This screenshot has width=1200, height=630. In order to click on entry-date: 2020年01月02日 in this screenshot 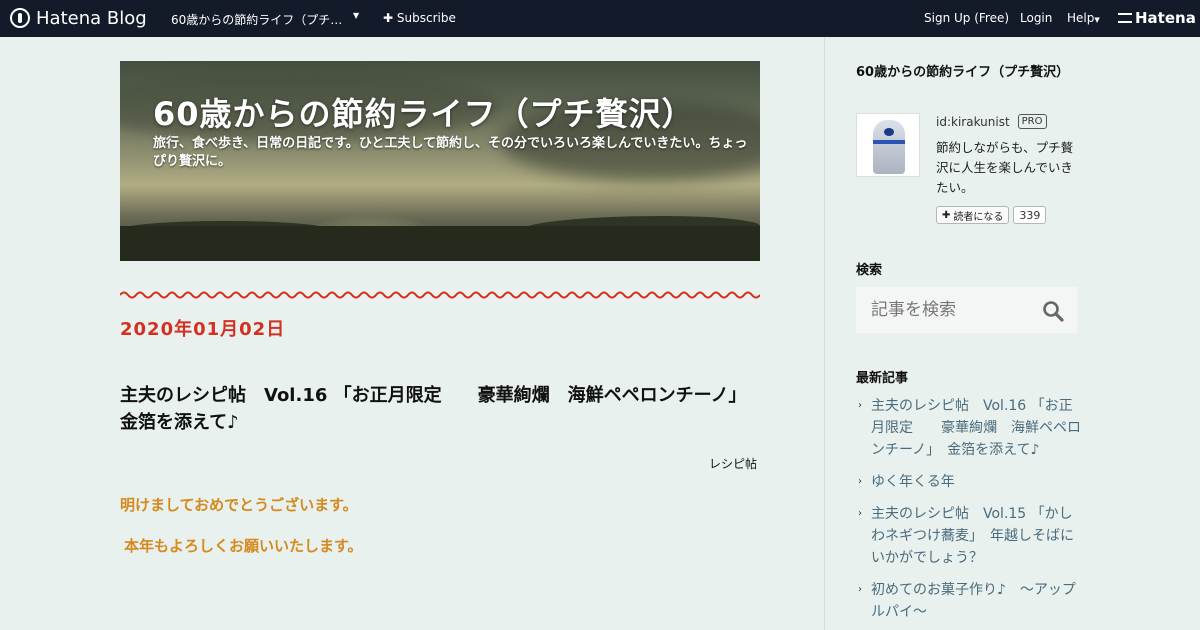, I will do `click(202, 328)`.